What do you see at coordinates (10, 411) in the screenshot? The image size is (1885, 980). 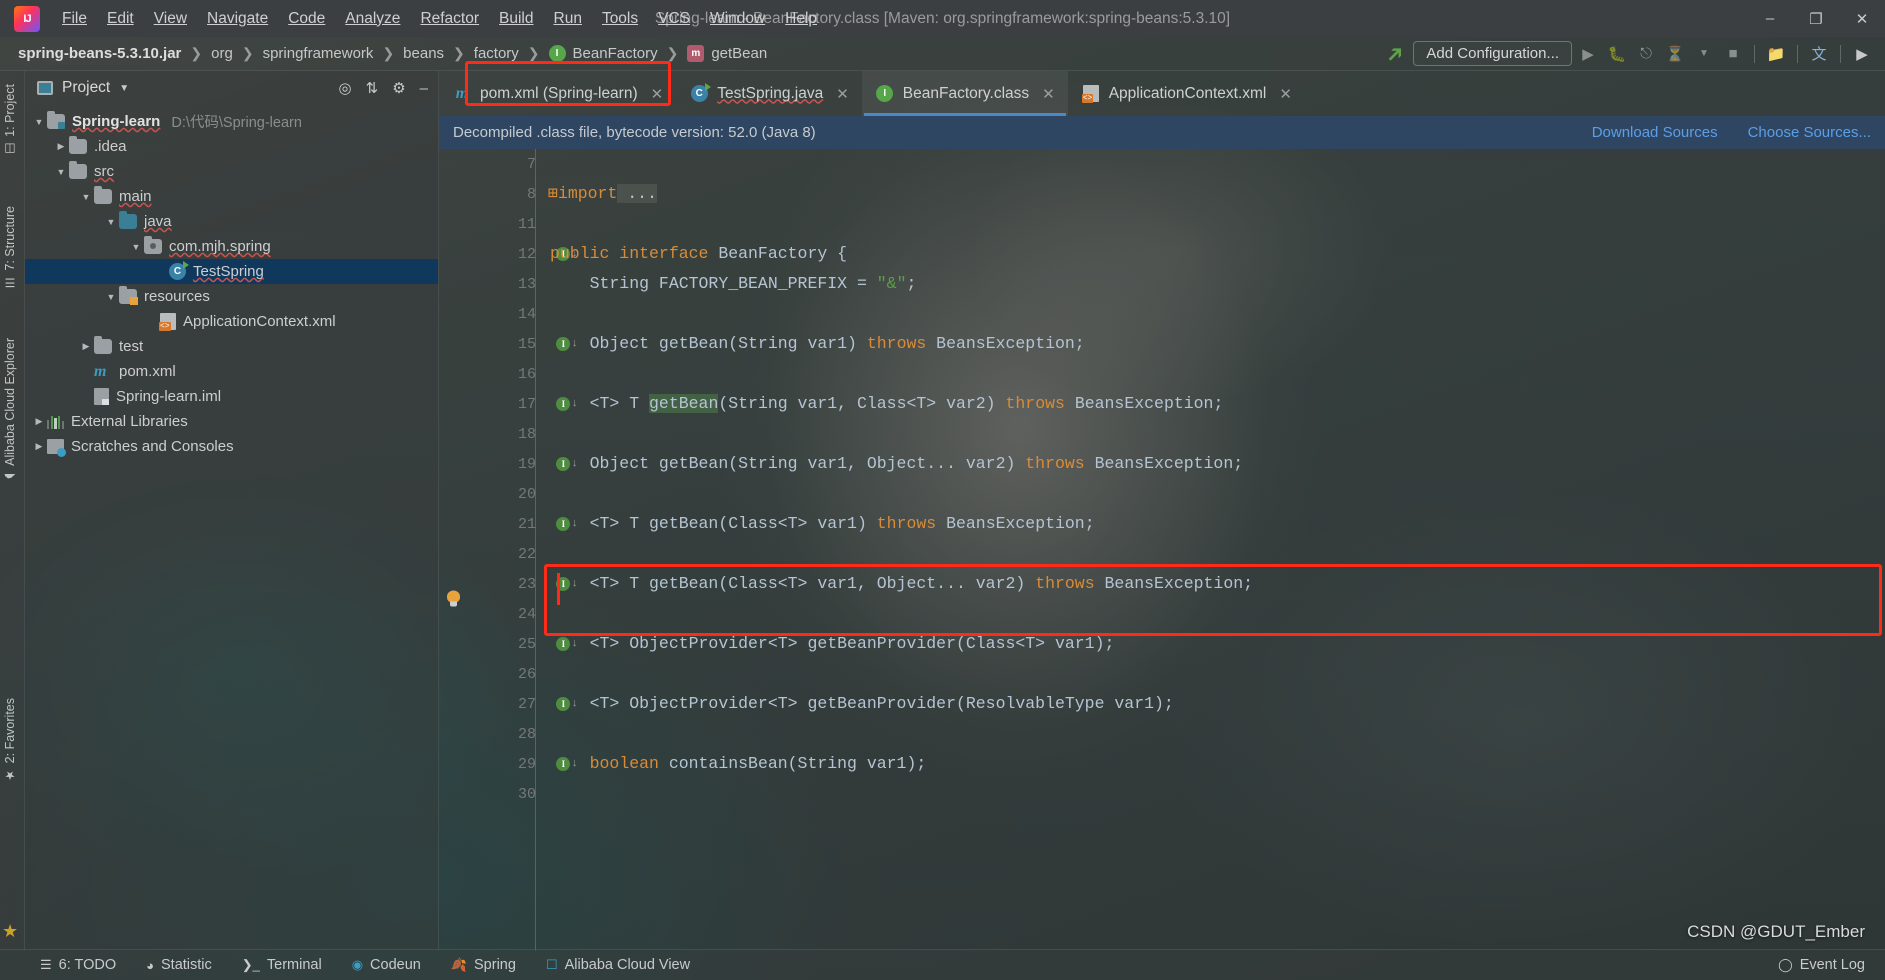 I see `sidebar-item-alibaba-cloud-explorer: ☁ Alibaba Cloud Explorer` at bounding box center [10, 411].